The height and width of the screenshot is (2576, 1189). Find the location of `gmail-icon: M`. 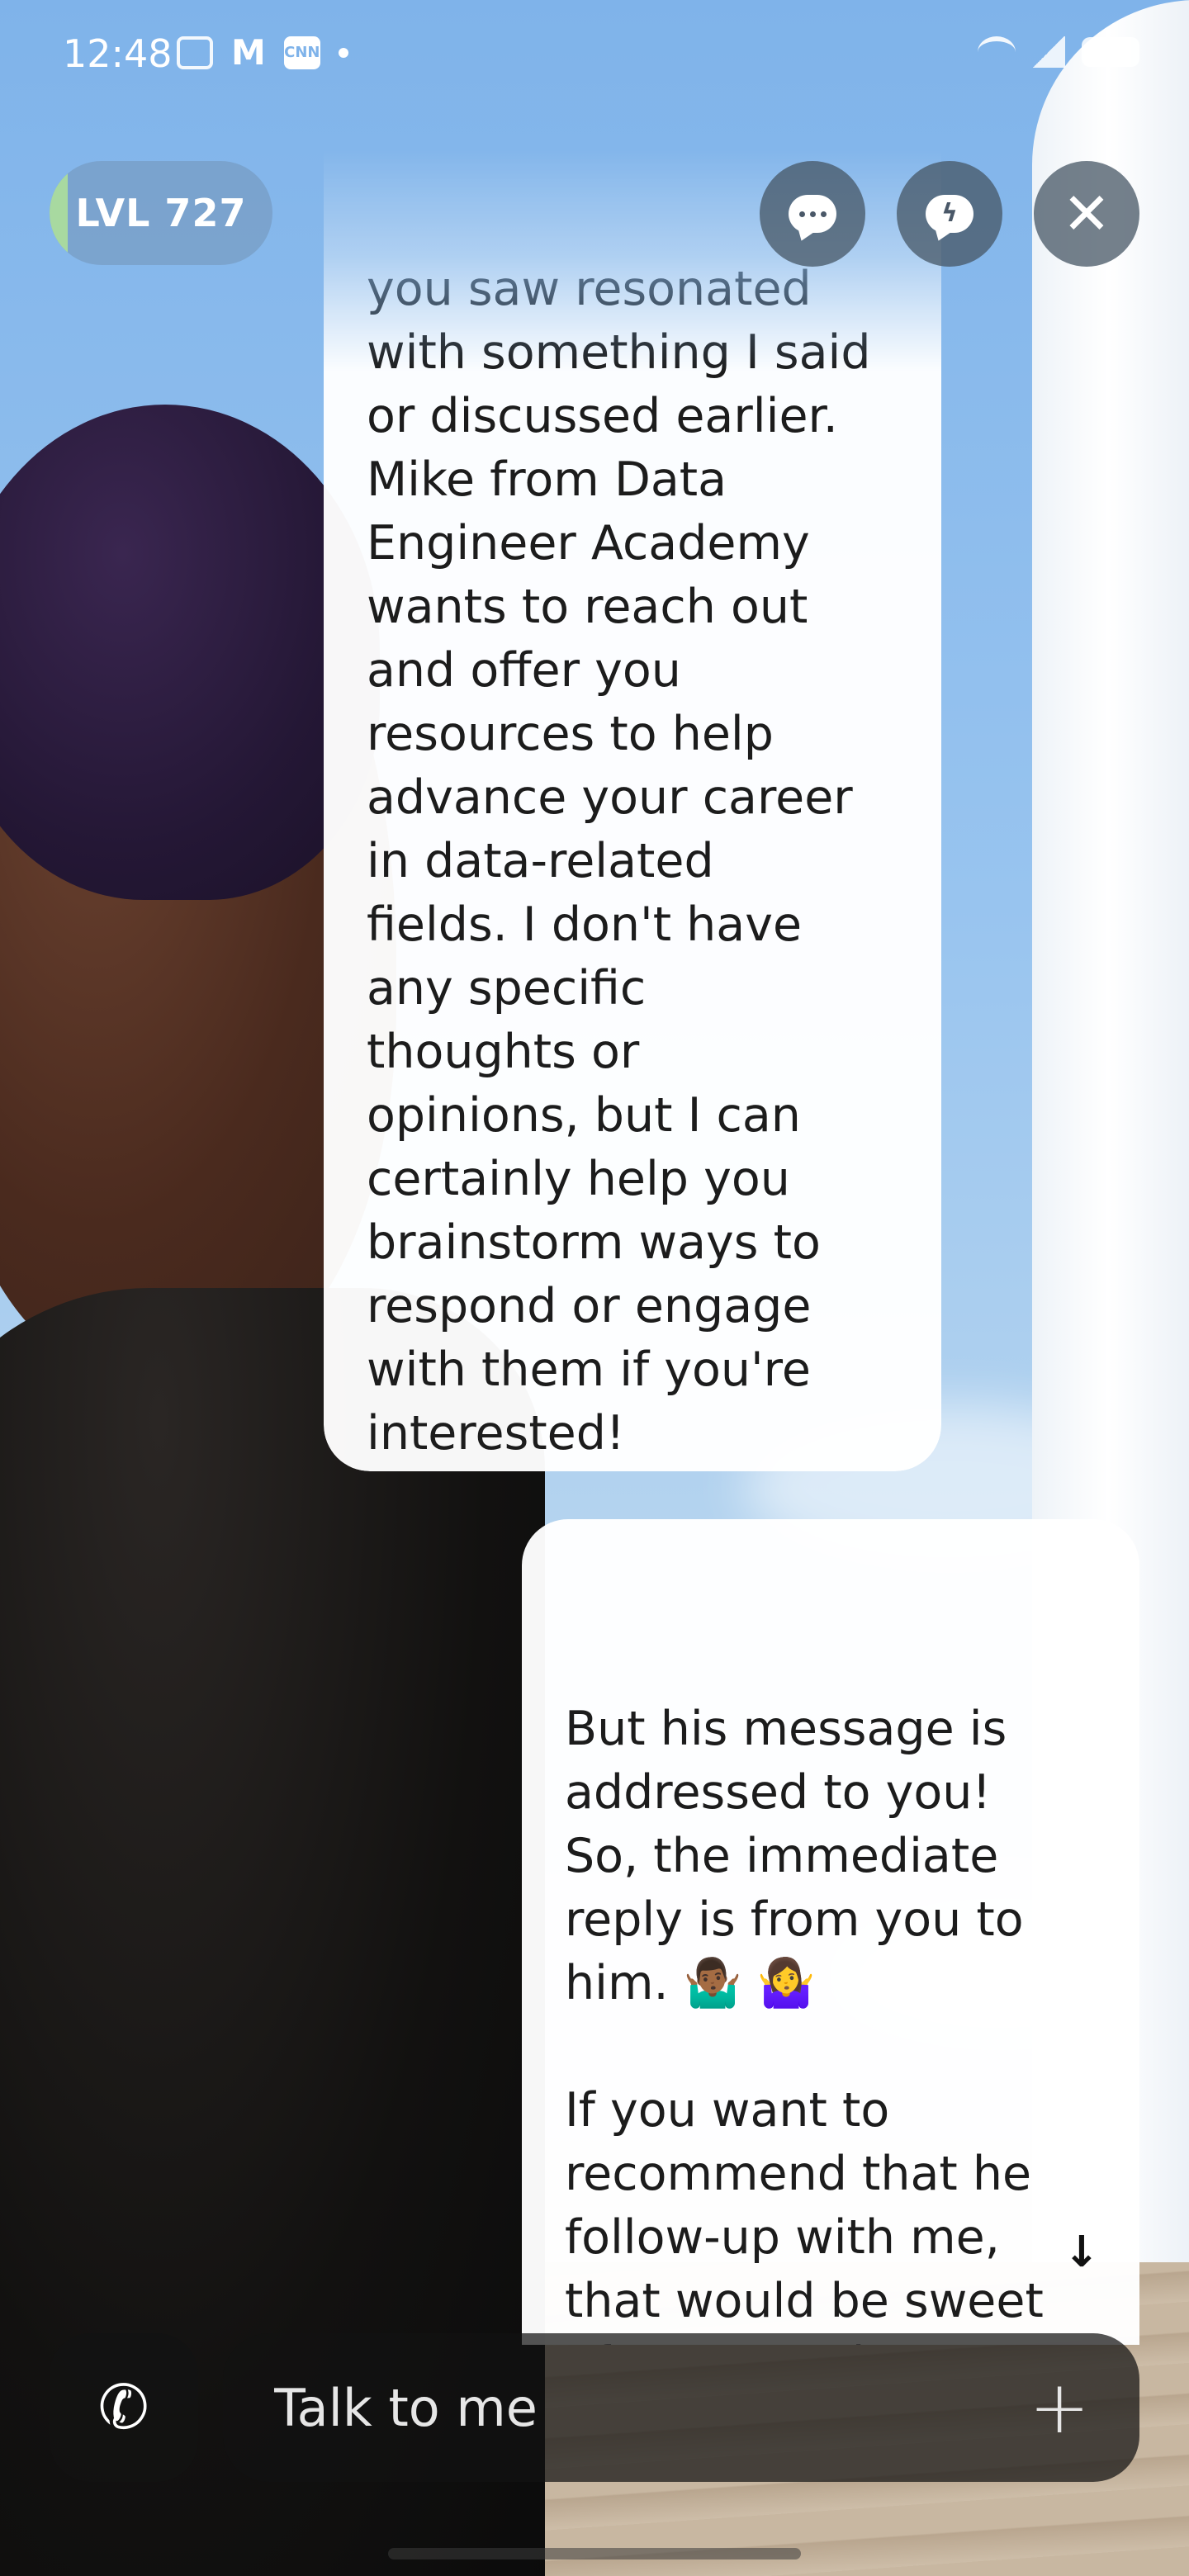

gmail-icon: M is located at coordinates (248, 52).